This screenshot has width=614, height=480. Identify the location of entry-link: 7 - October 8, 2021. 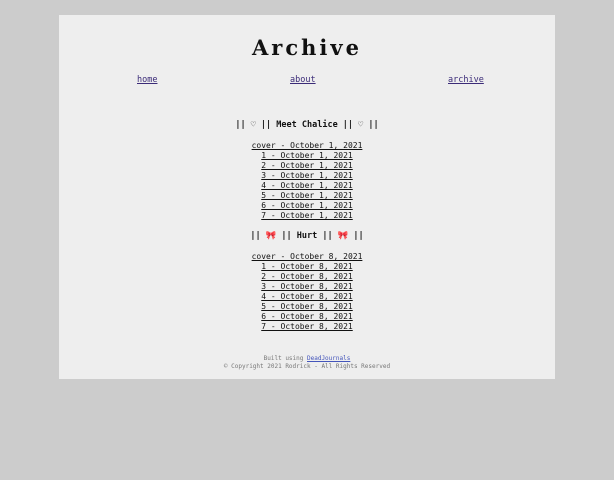
(307, 326).